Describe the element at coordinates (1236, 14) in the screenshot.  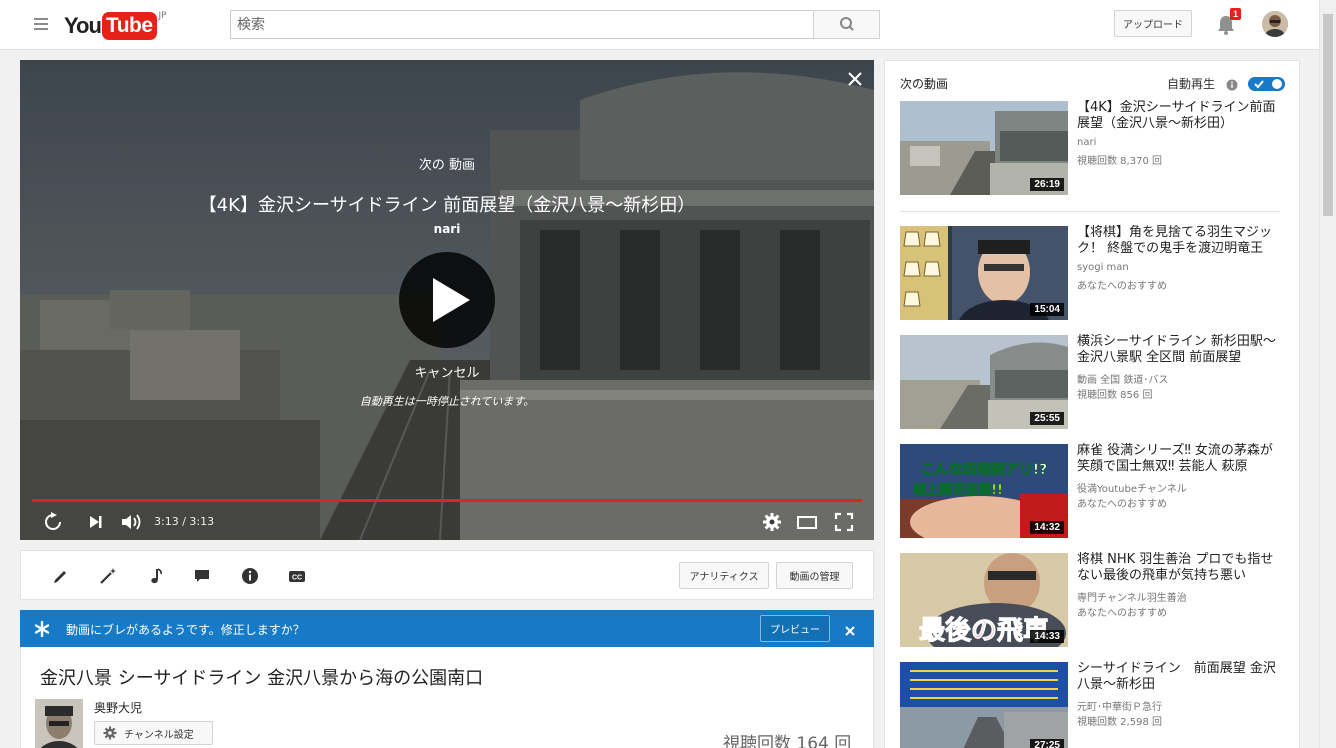
I see `notification-badge: 1` at that location.